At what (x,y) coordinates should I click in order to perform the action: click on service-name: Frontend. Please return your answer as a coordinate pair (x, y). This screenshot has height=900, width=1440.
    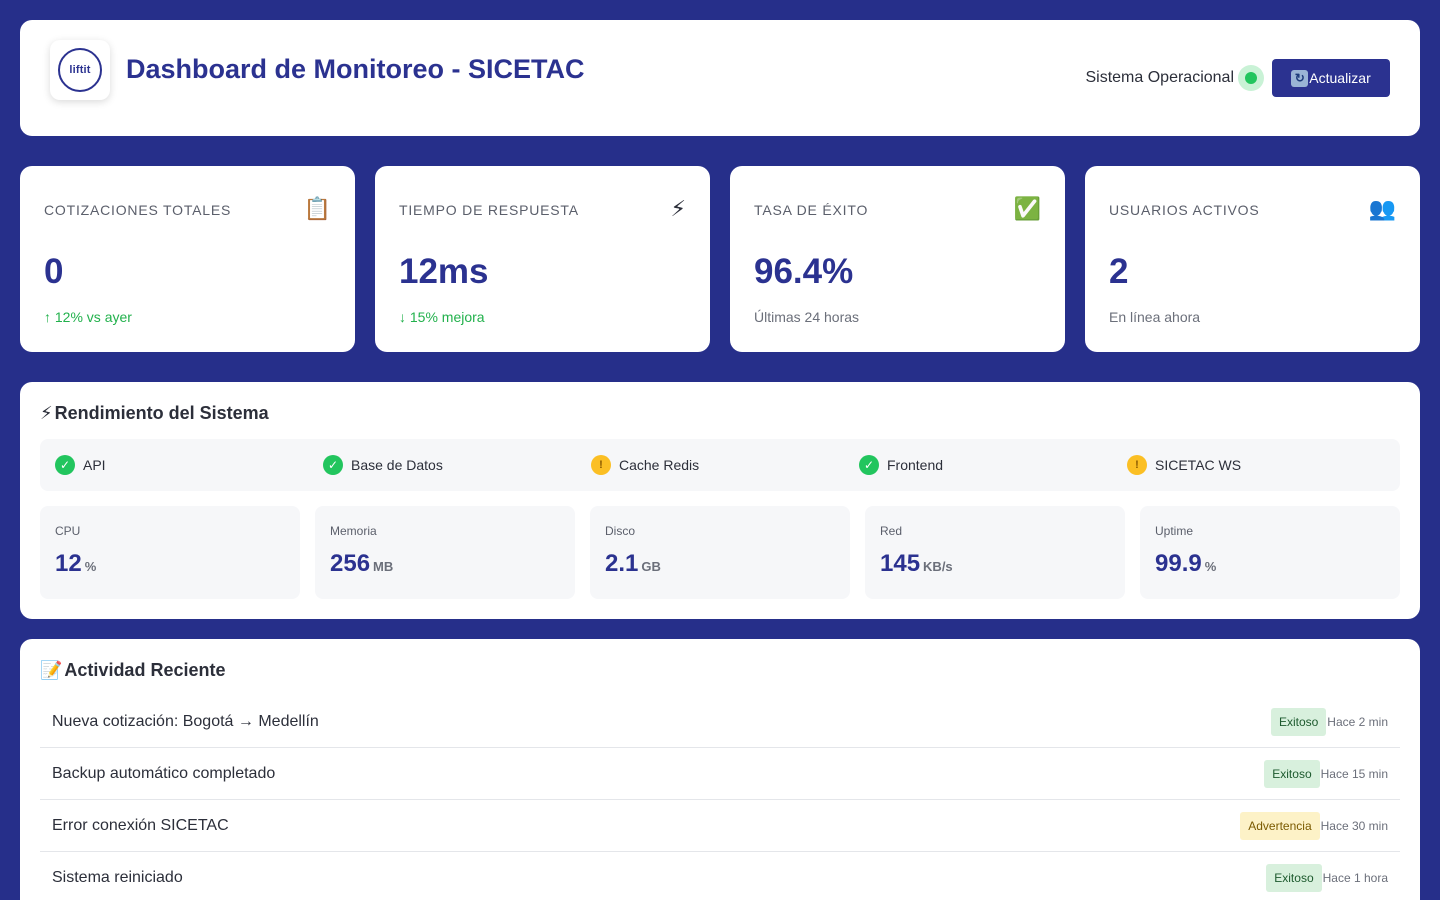
    Looking at the image, I should click on (915, 465).